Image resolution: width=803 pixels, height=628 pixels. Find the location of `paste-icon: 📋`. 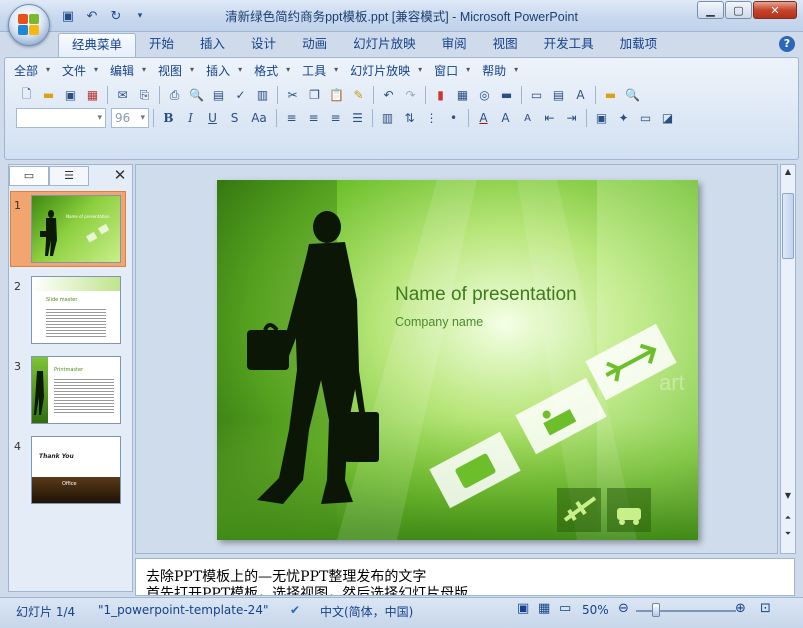

paste-icon: 📋 is located at coordinates (336, 95).